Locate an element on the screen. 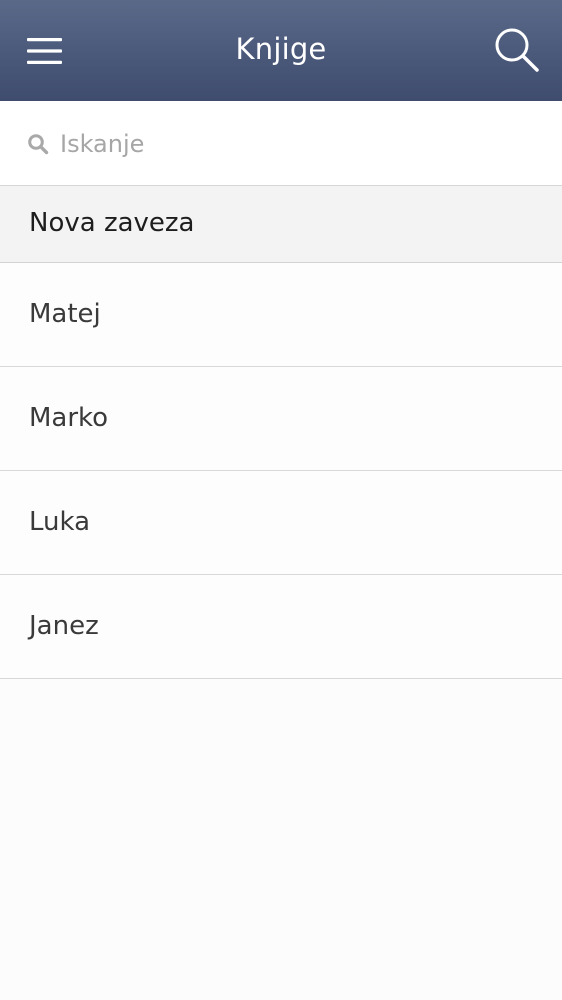 The height and width of the screenshot is (1000, 562). list-item-label: Matej is located at coordinates (65, 314).